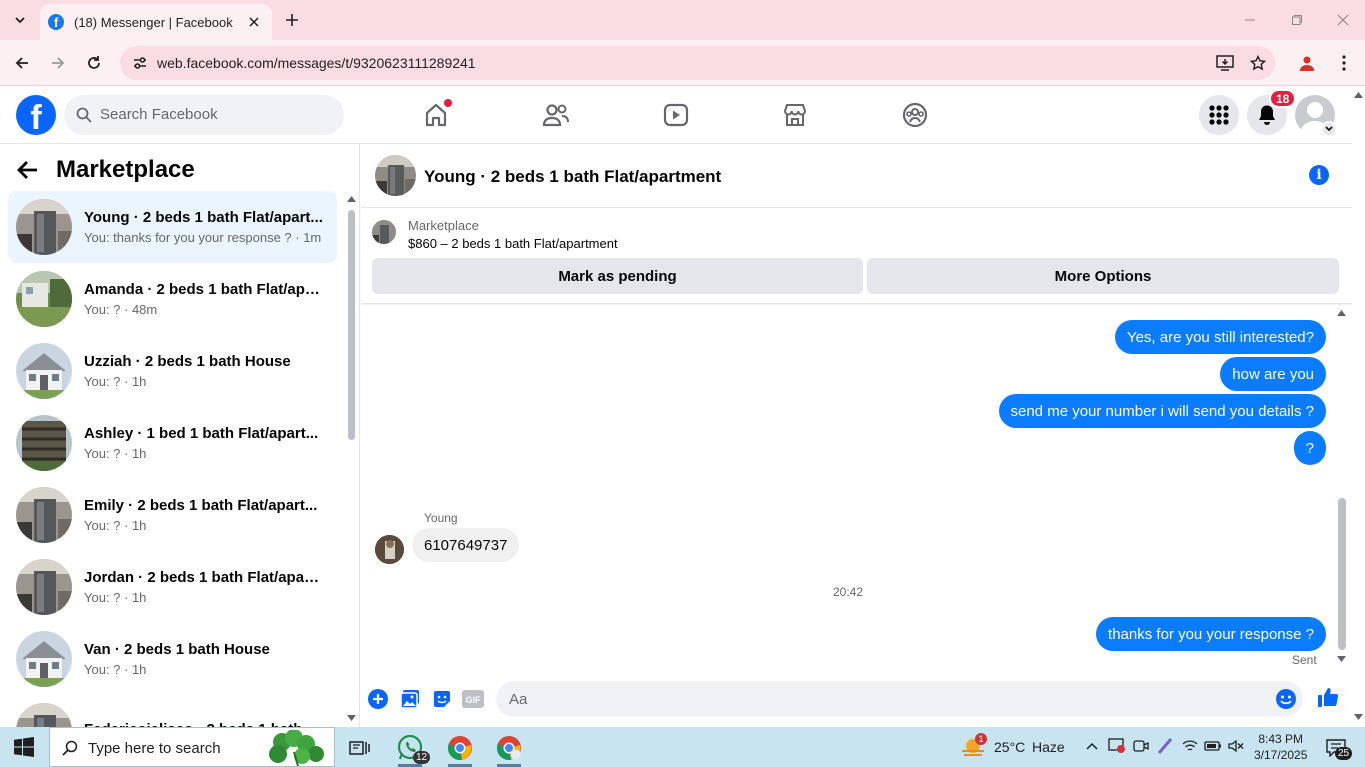  I want to click on volume-muted-icon, so click(1236, 746).